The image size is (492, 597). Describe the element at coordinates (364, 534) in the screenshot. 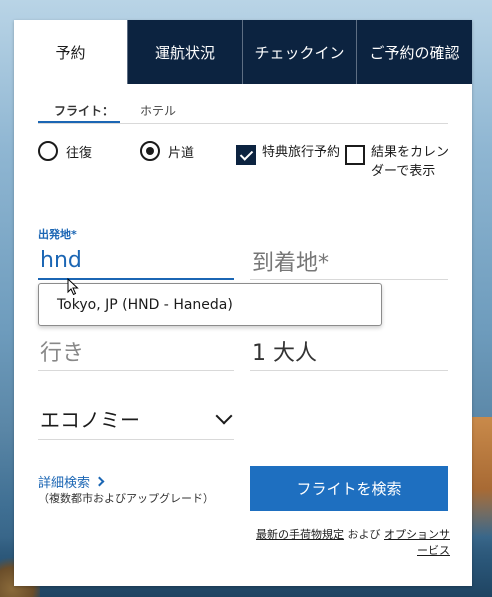

I see `footnote-and: および` at that location.